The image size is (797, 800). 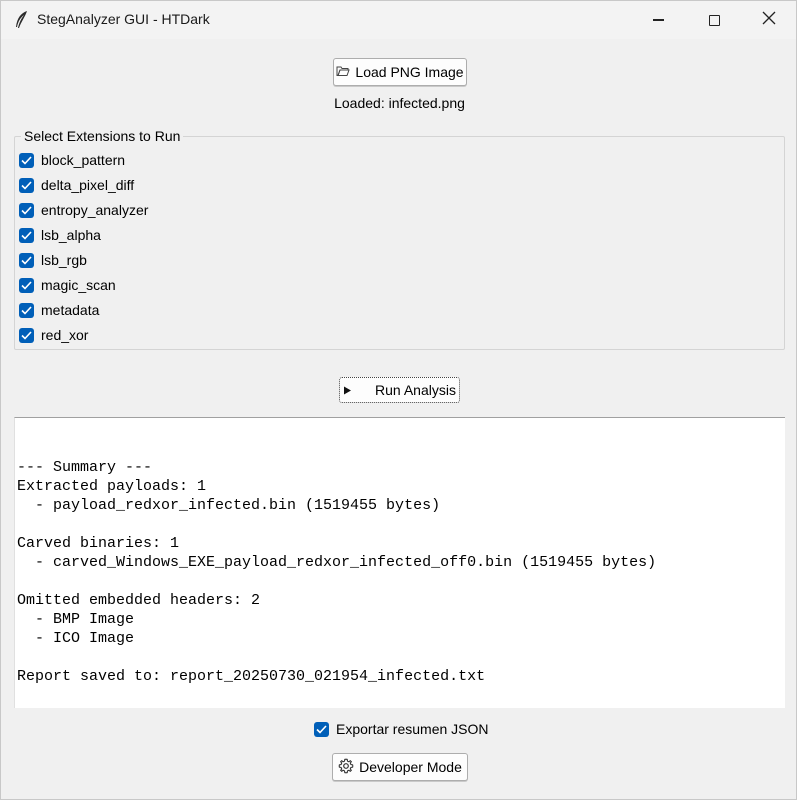 I want to click on extension-label: red_xor, so click(x=65, y=335).